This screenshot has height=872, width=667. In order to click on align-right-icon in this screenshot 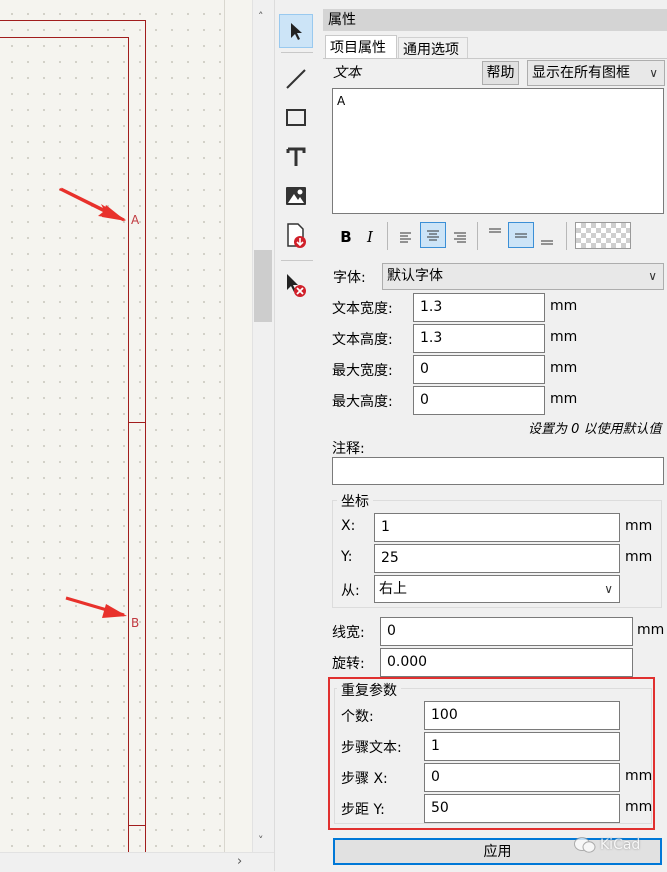, I will do `click(460, 237)`.